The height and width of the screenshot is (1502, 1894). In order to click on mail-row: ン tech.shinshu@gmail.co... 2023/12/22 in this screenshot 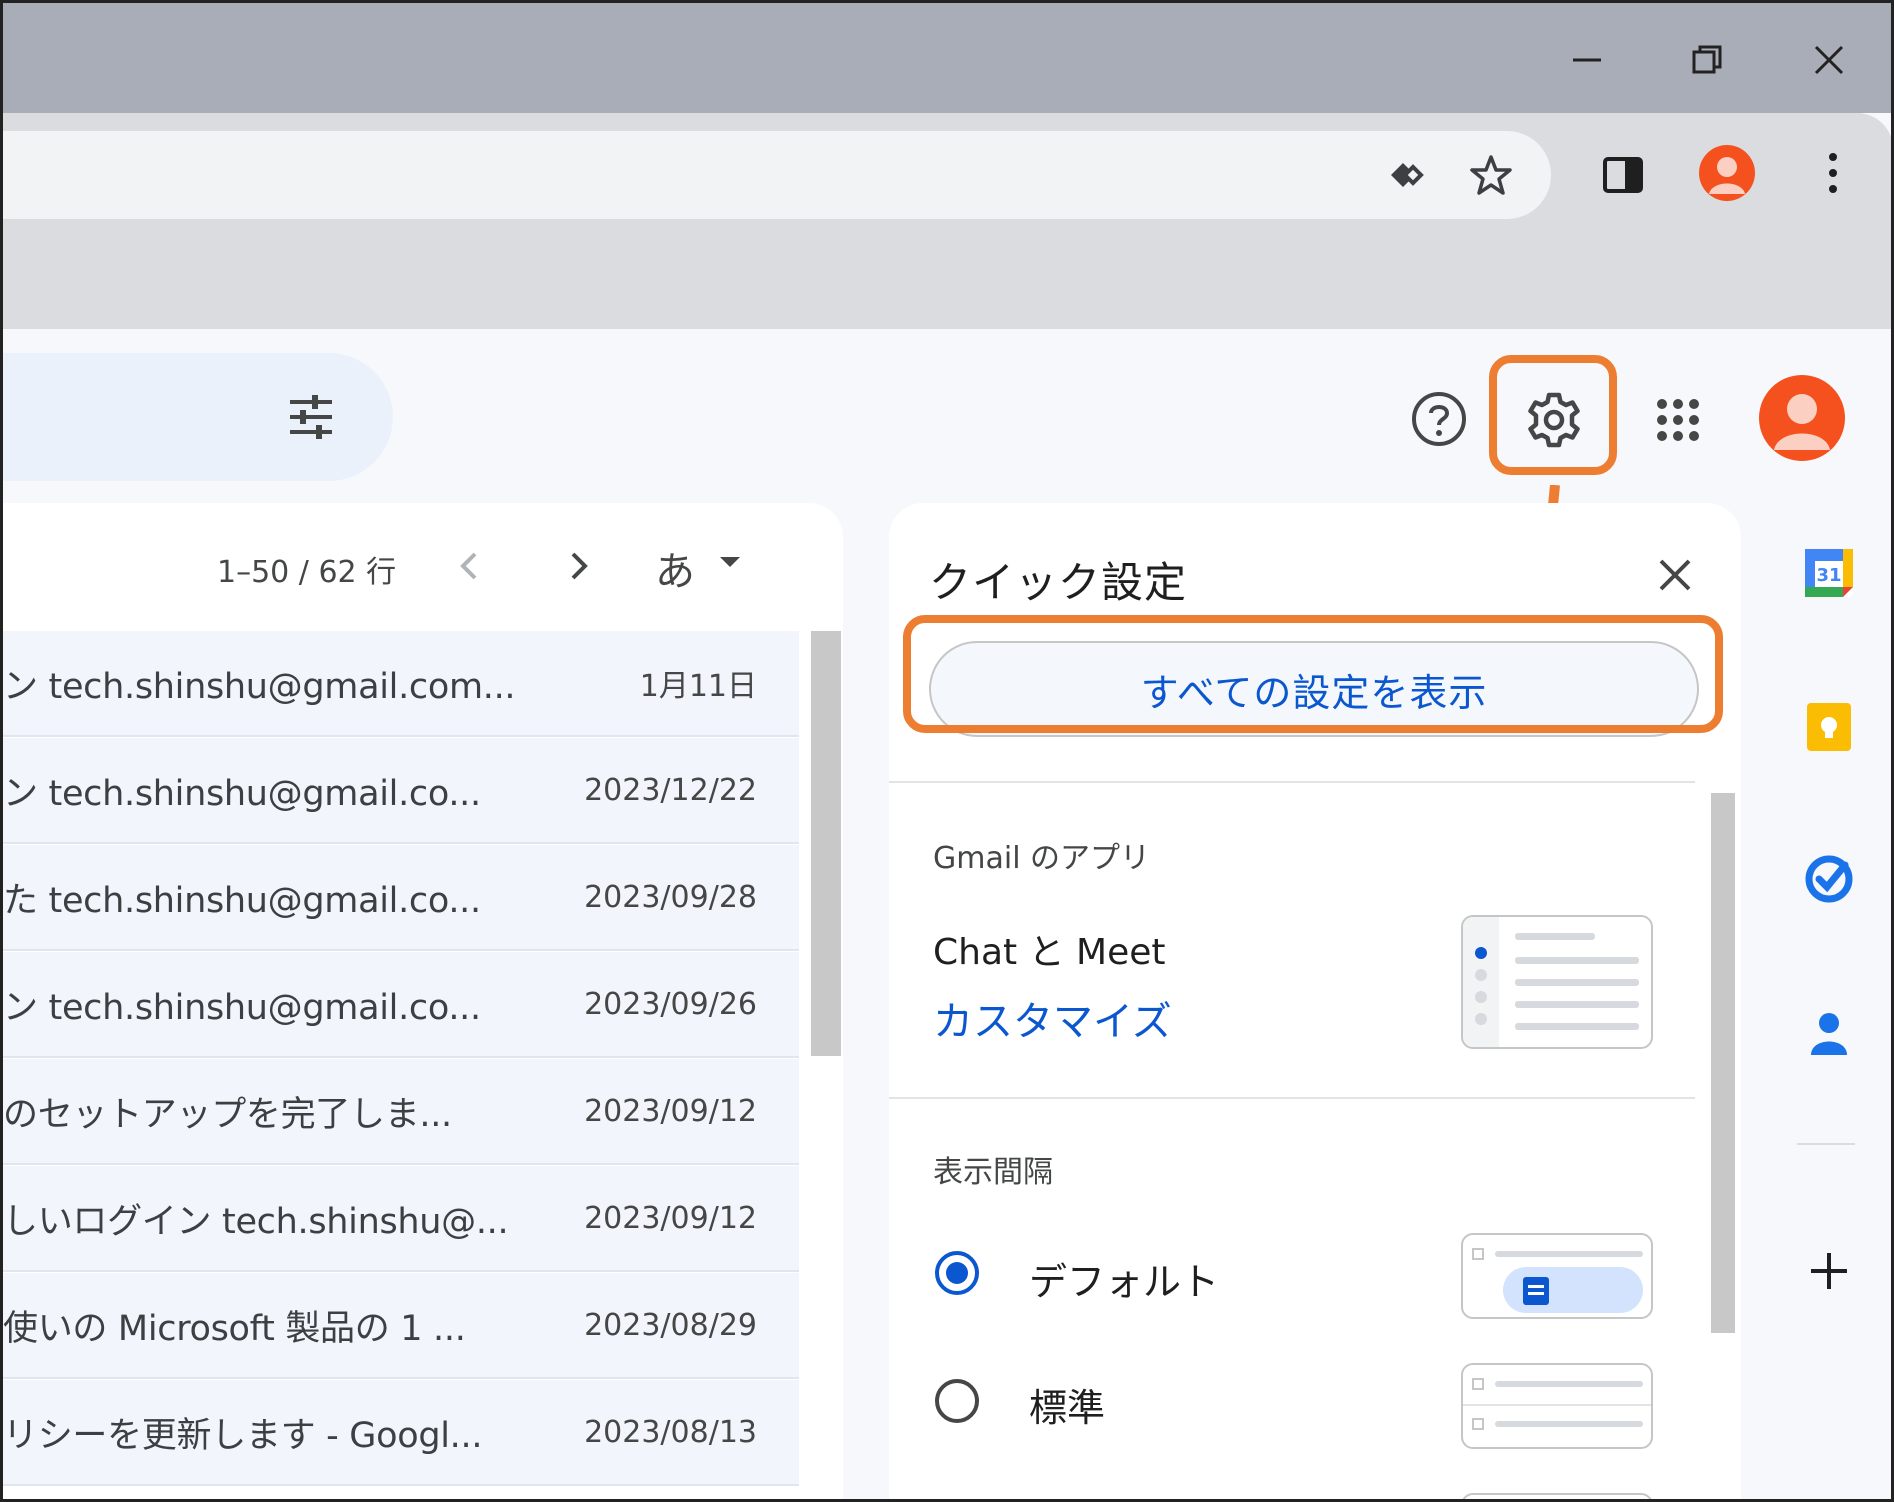, I will do `click(401, 791)`.